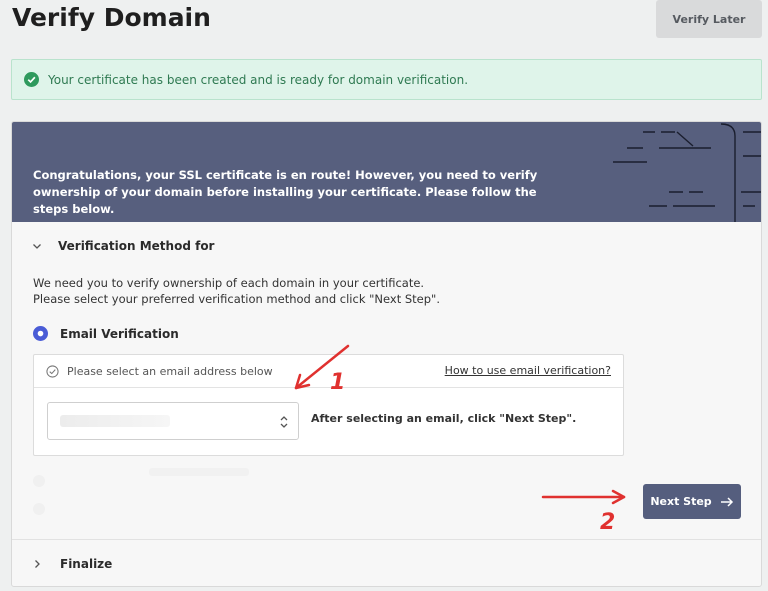 This screenshot has height=591, width=768. I want to click on email-verification-option: Email Verification, so click(106, 333).